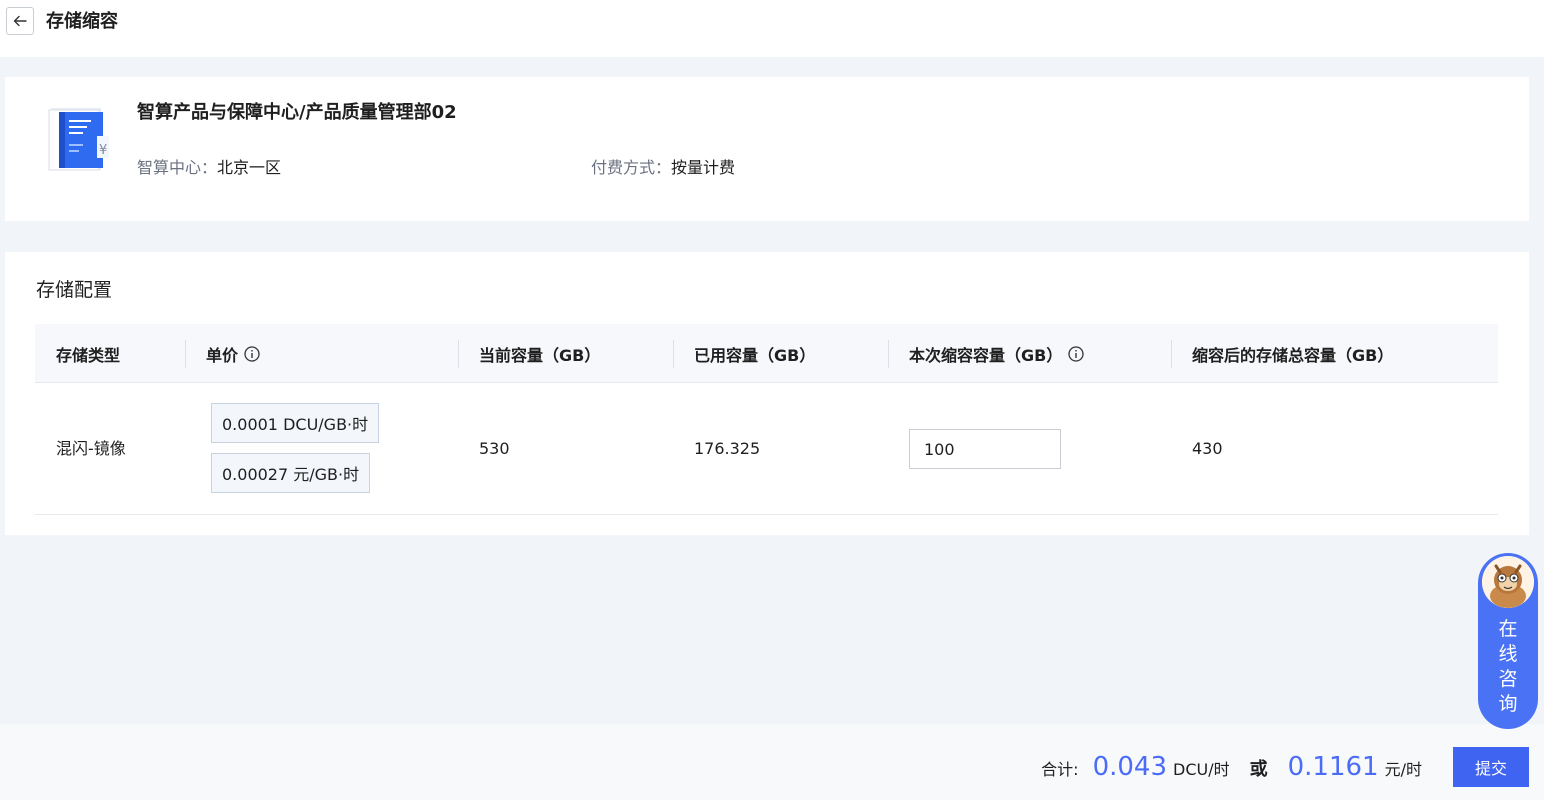 This screenshot has height=800, width=1544. What do you see at coordinates (494, 448) in the screenshot?
I see `cell-current-capacity: 530` at bounding box center [494, 448].